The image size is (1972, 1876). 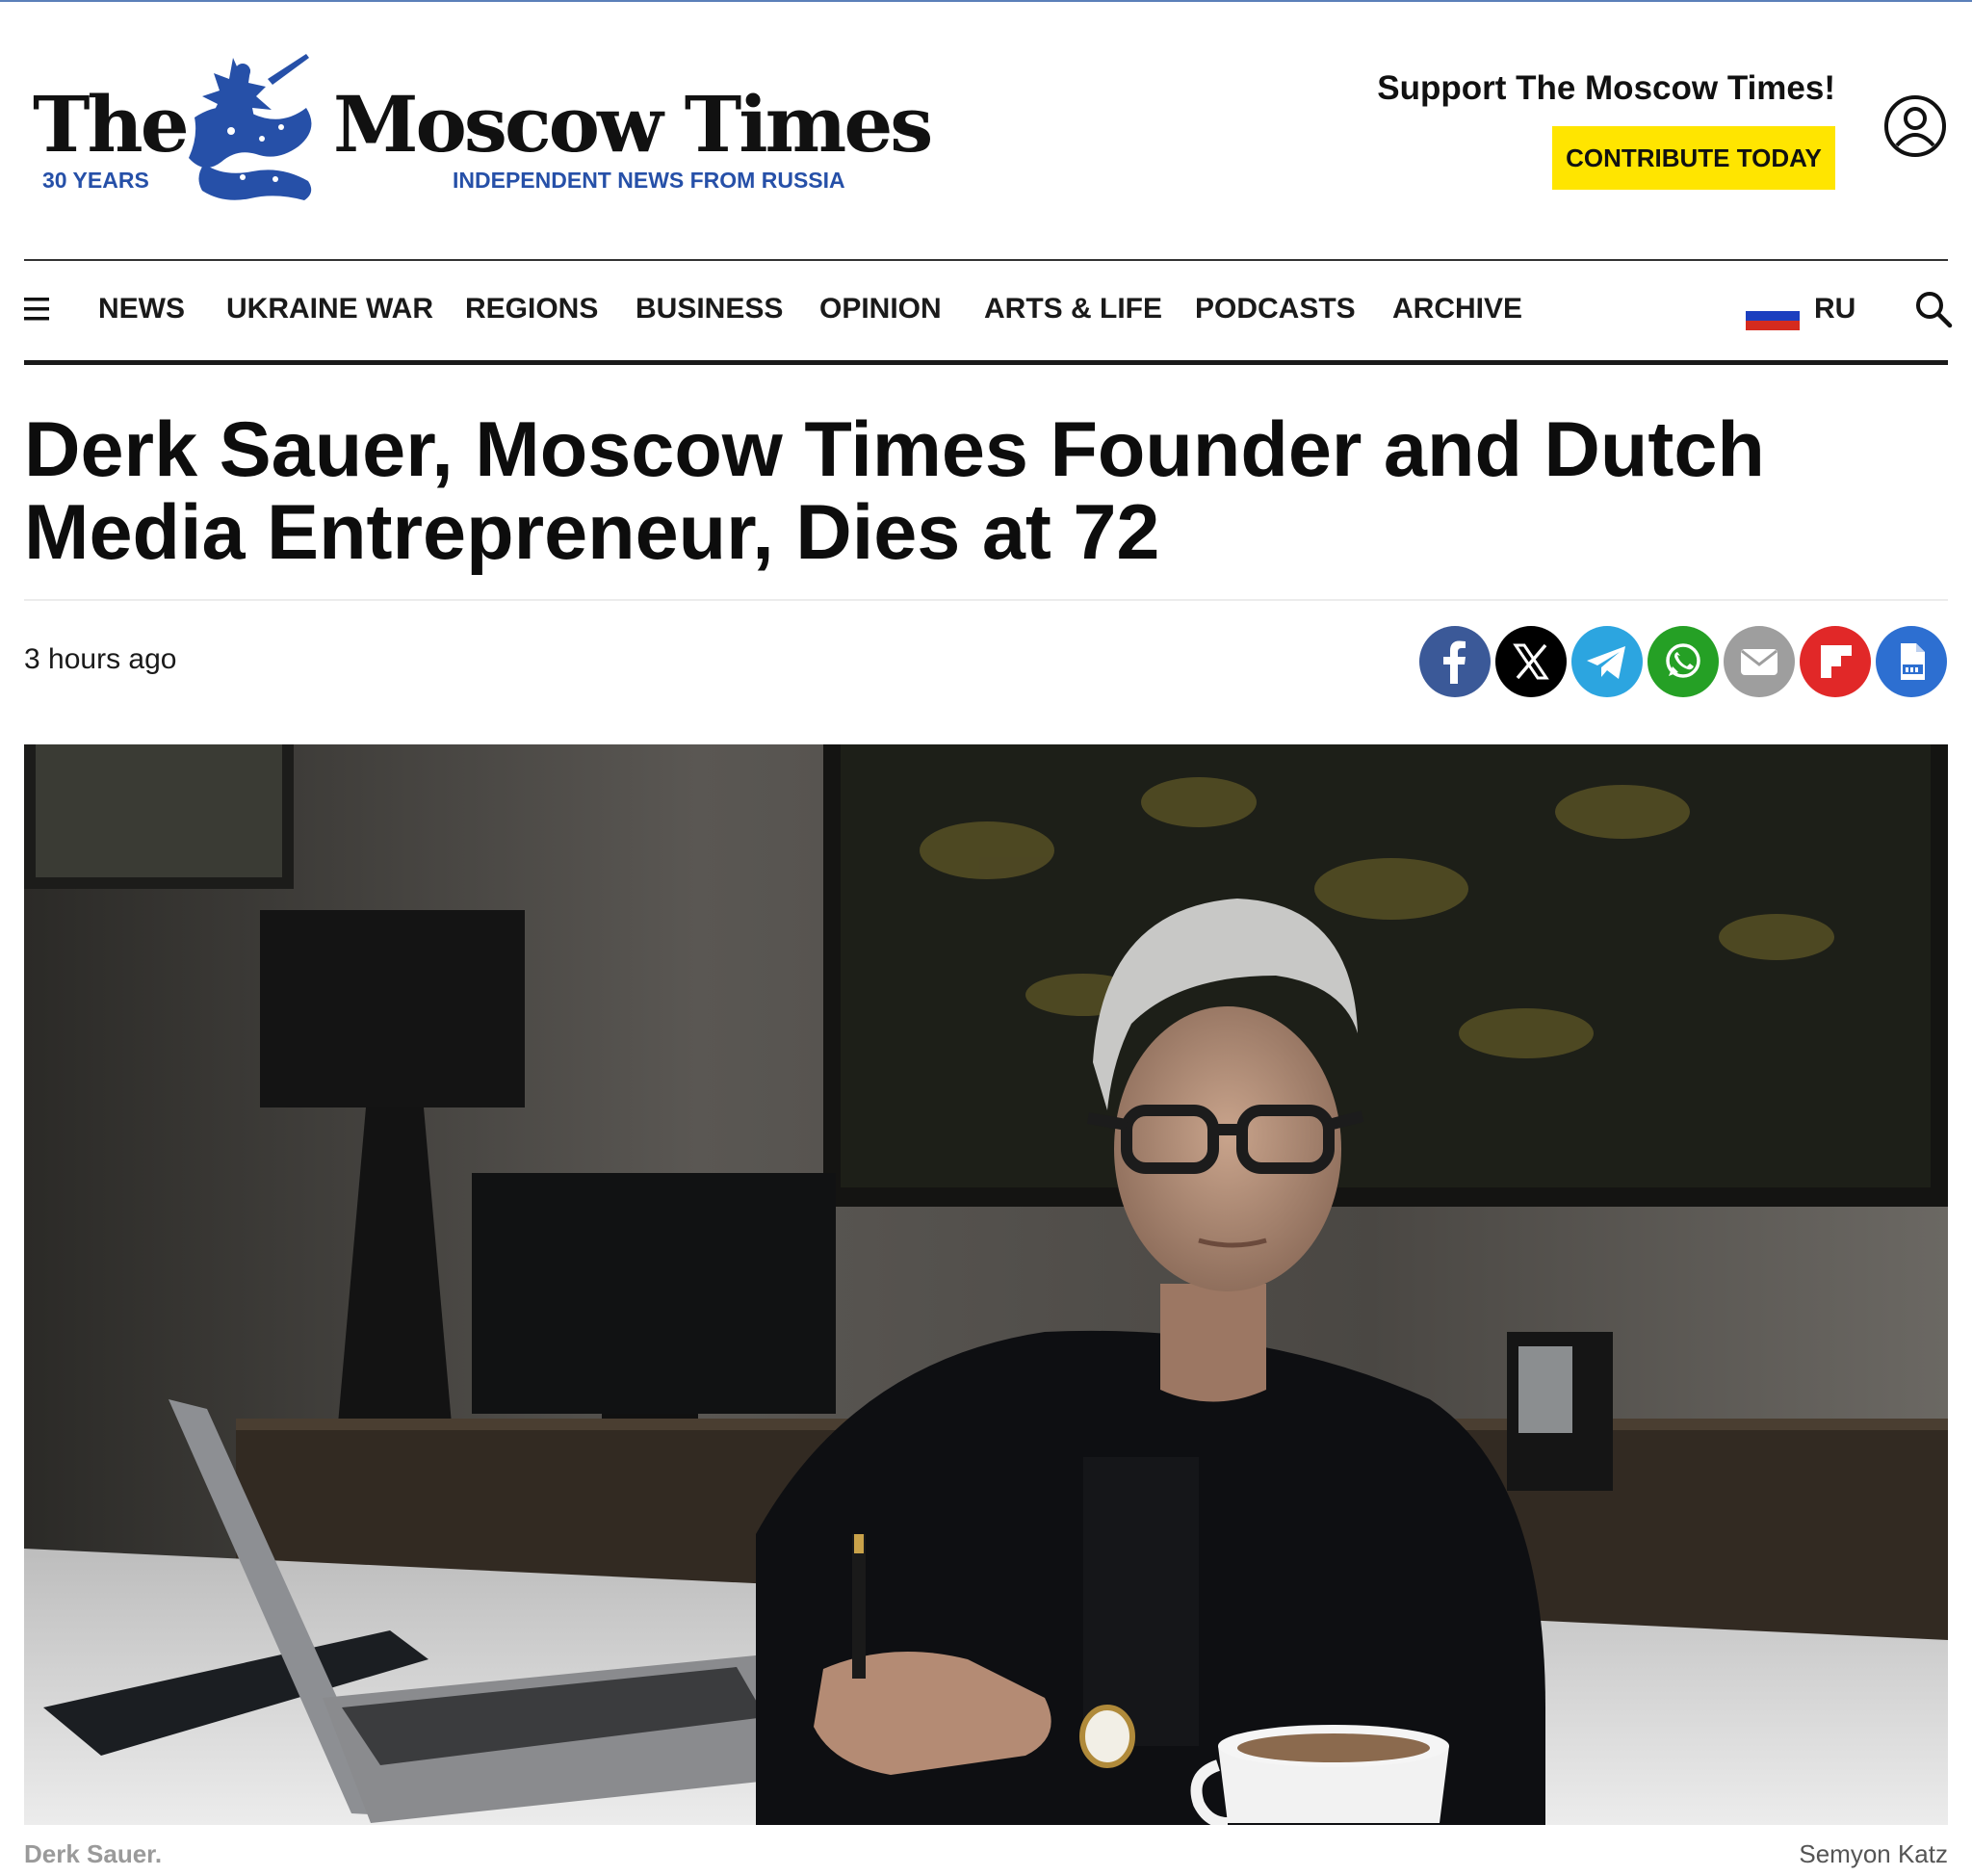 What do you see at coordinates (880, 309) in the screenshot?
I see `nav-item-opinion: OPINION` at bounding box center [880, 309].